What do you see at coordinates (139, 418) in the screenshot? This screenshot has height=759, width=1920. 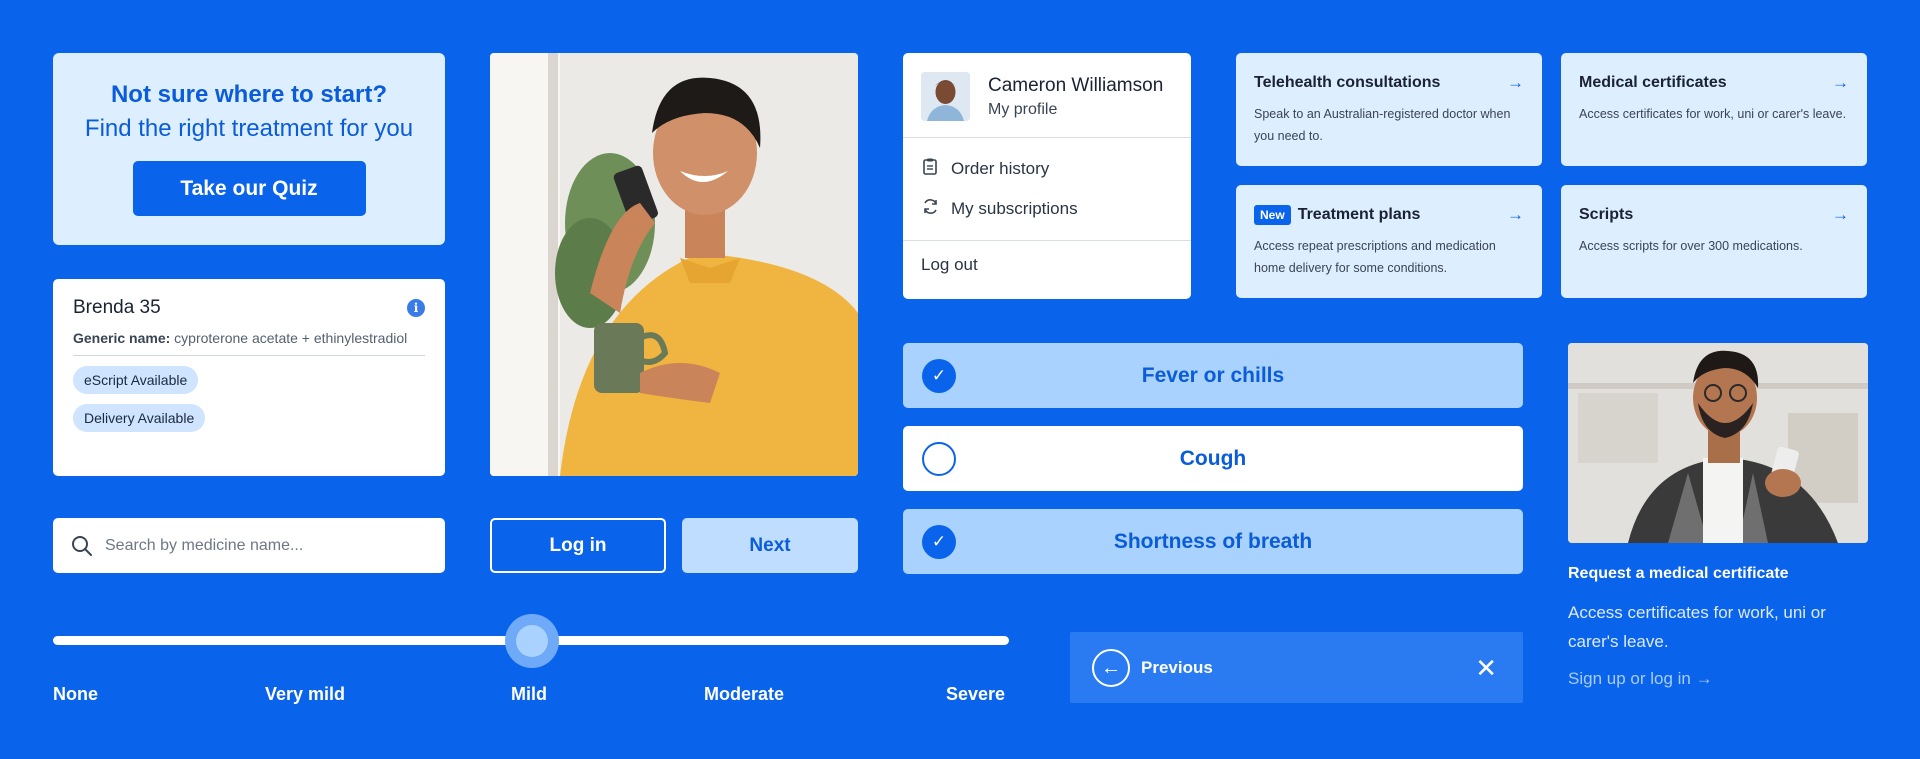 I see `delivery-badge: Delivery Available` at bounding box center [139, 418].